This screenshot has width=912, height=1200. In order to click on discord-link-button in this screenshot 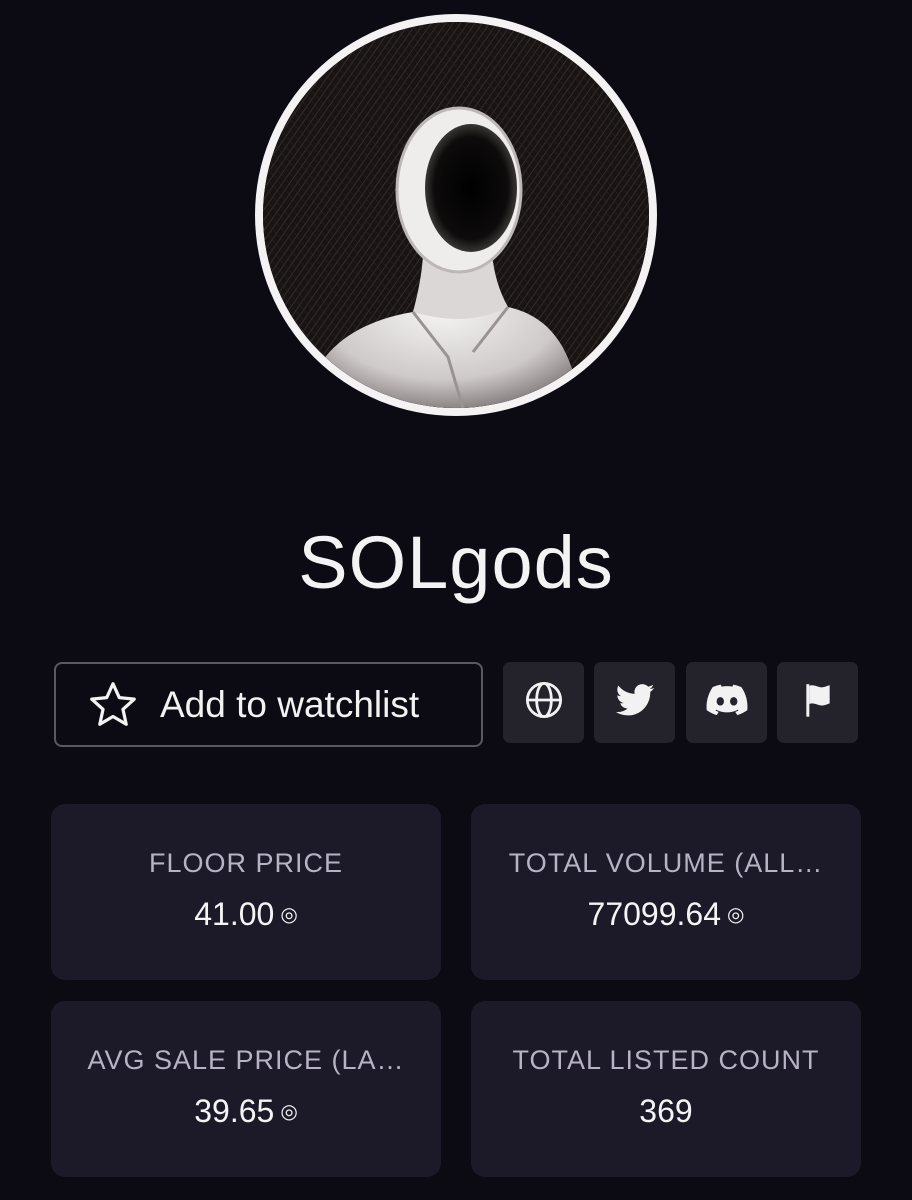, I will do `click(726, 702)`.